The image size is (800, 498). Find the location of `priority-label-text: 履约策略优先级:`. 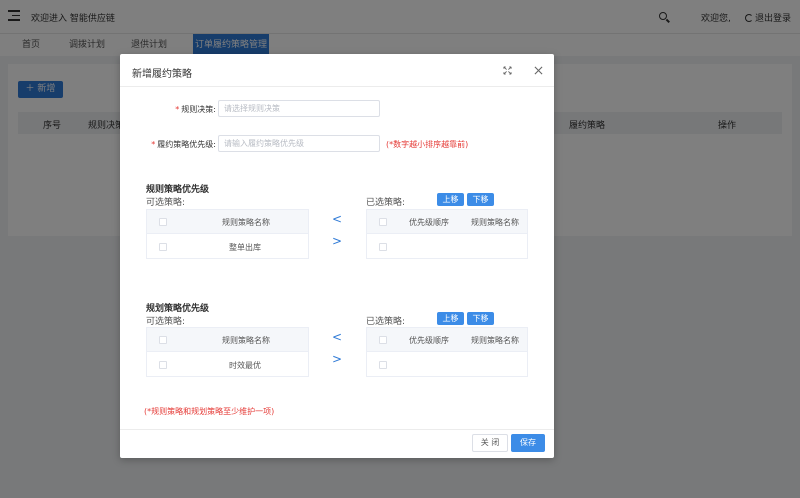

priority-label-text: 履约策略优先级: is located at coordinates (186, 144).